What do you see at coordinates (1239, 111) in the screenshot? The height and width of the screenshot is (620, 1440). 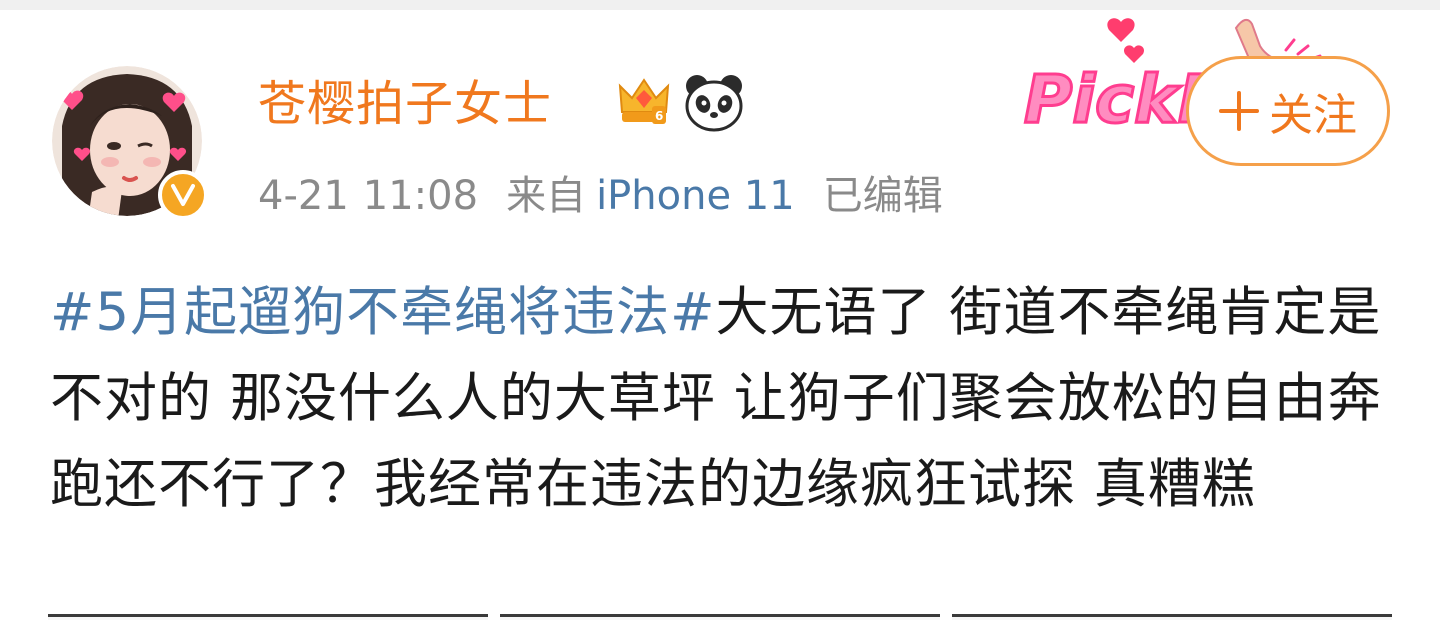 I see `plus-icon` at bounding box center [1239, 111].